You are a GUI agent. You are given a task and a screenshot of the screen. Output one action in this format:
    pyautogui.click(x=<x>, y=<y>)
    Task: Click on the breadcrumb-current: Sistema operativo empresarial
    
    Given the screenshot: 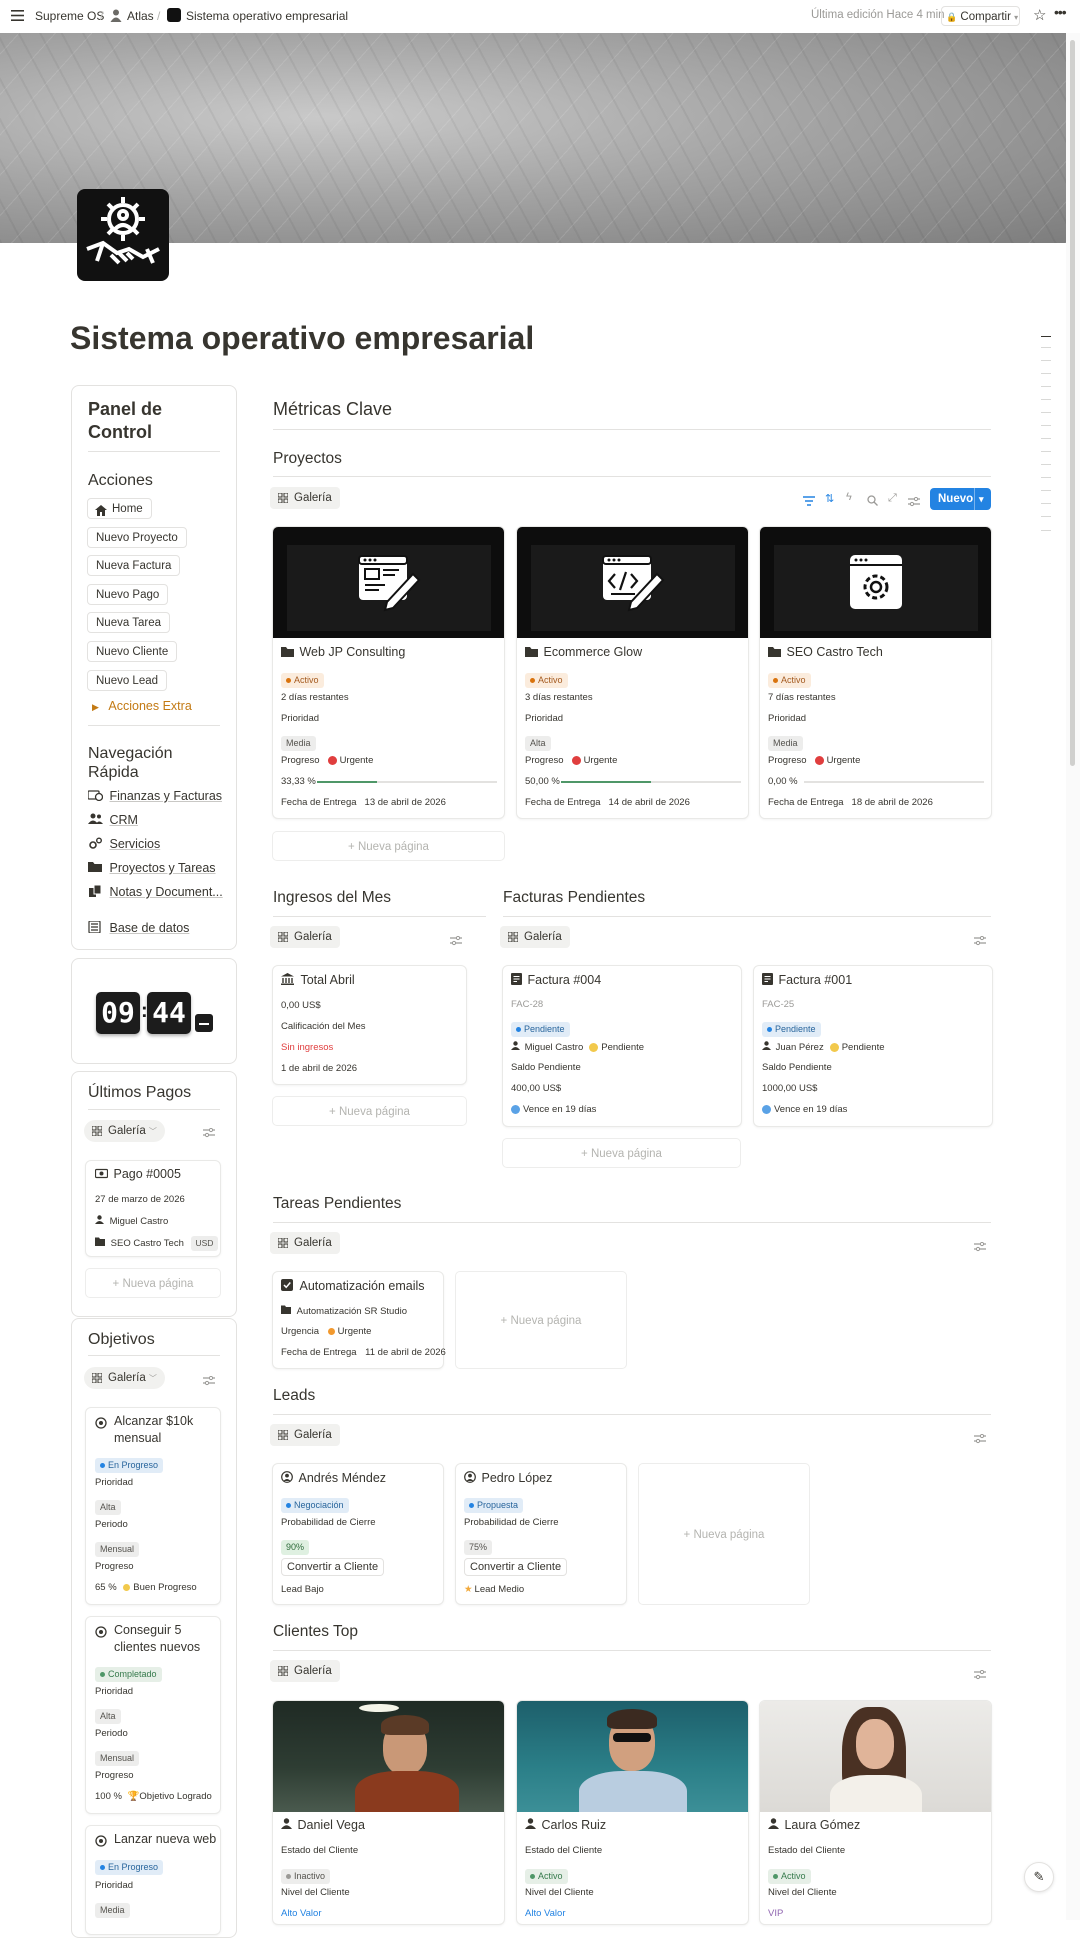 What is the action you would take?
    pyautogui.click(x=267, y=16)
    